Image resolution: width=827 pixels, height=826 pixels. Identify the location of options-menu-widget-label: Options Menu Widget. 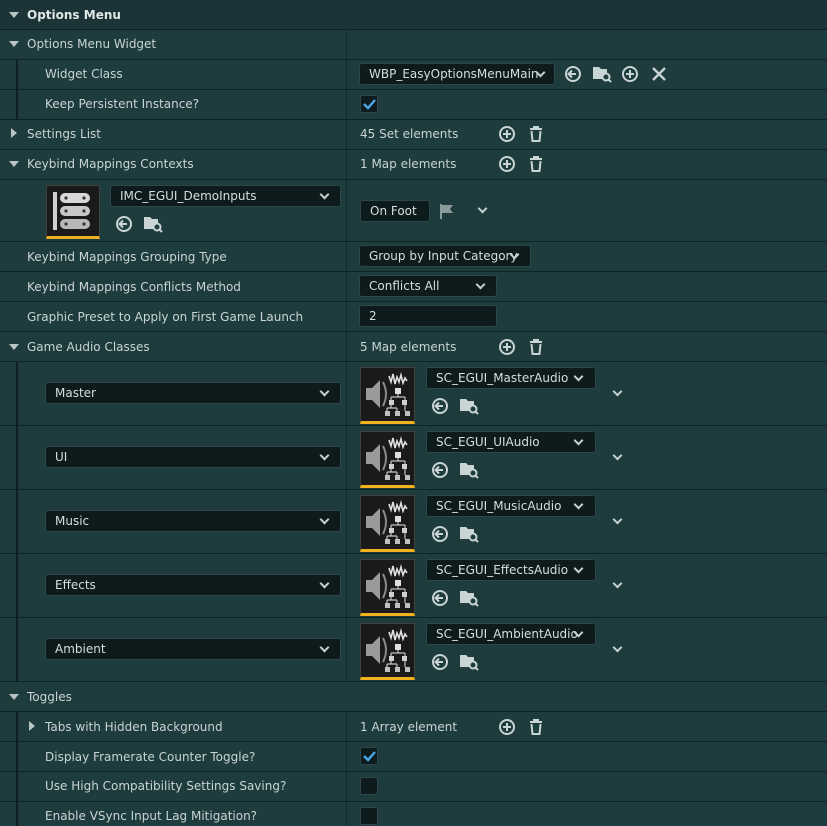
(92, 44).